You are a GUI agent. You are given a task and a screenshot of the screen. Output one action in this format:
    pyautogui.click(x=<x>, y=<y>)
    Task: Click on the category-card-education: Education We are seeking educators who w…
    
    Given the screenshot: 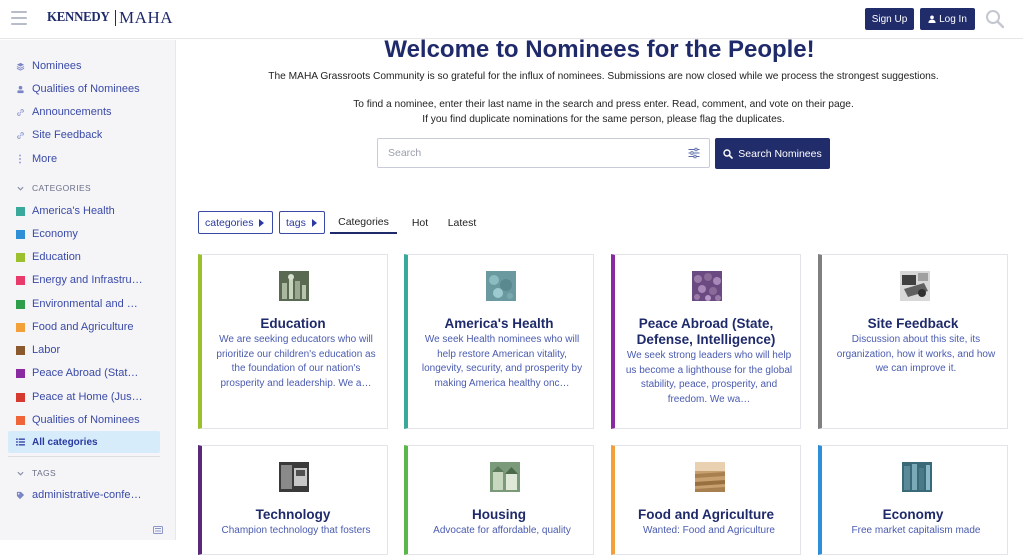 What is the action you would take?
    pyautogui.click(x=293, y=341)
    